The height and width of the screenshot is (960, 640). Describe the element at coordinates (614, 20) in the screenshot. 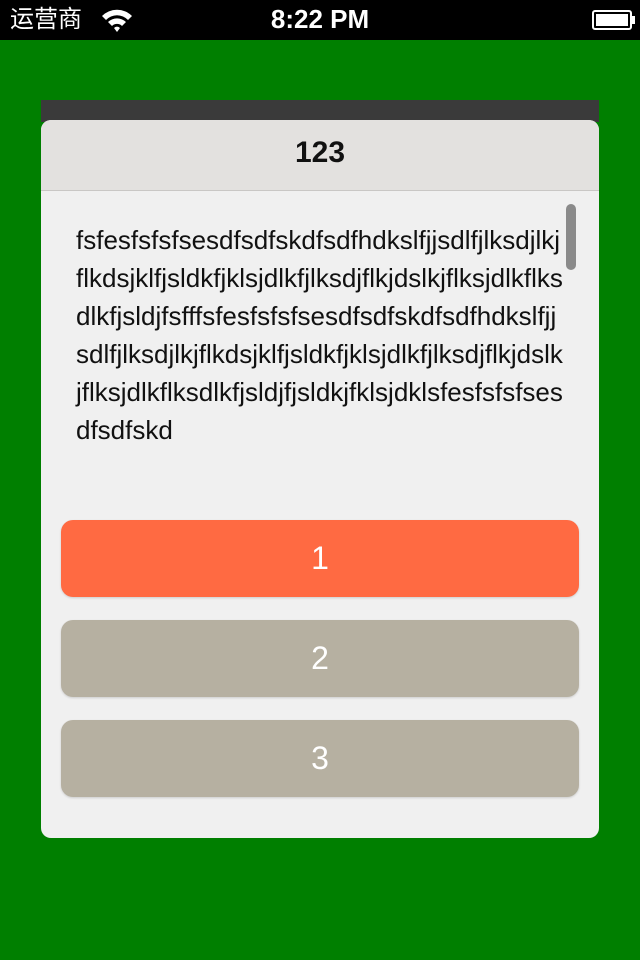

I see `battery-icon` at that location.